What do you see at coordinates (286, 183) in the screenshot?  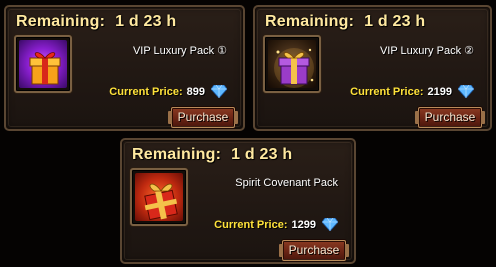 I see `pack-name: Spirit Covenant Pack` at bounding box center [286, 183].